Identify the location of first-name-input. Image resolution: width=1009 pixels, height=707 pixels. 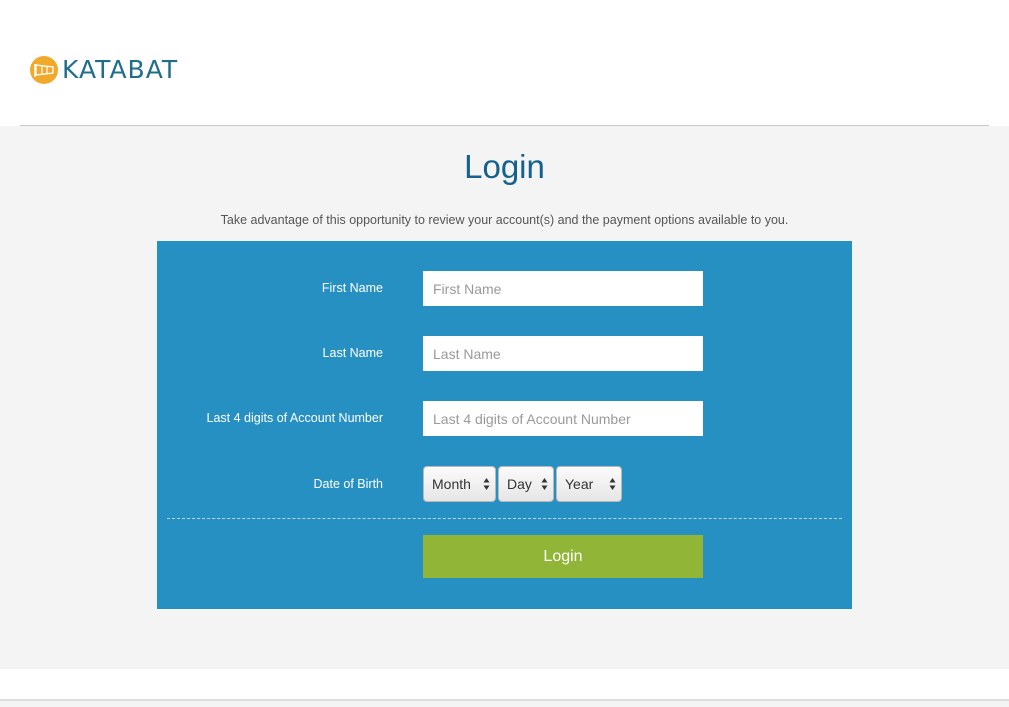
(563, 288).